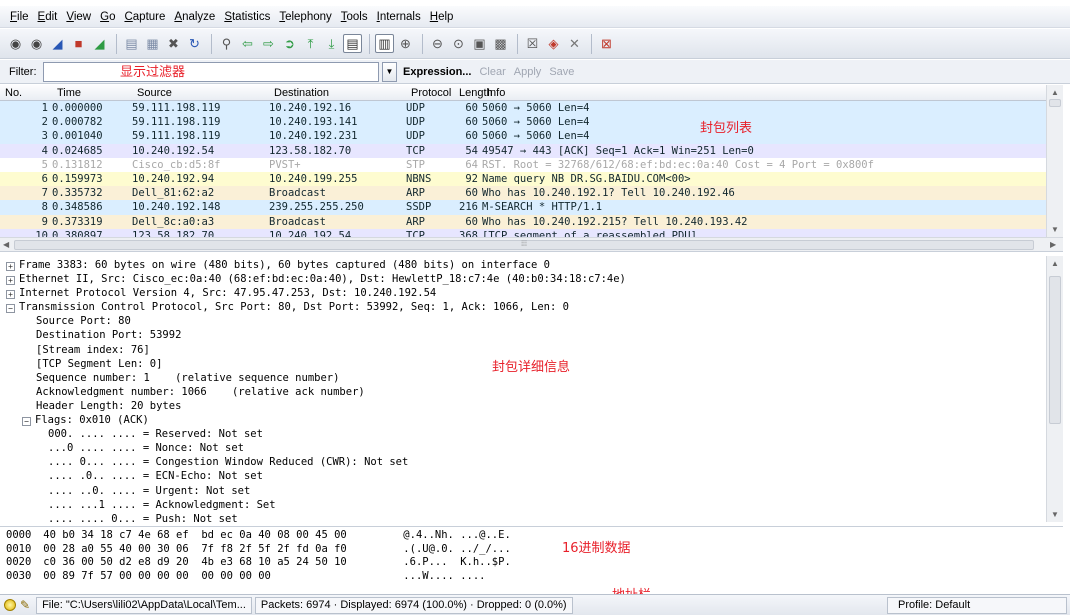 The image size is (1070, 615). What do you see at coordinates (473, 92) in the screenshot?
I see `column-header-length: Length` at bounding box center [473, 92].